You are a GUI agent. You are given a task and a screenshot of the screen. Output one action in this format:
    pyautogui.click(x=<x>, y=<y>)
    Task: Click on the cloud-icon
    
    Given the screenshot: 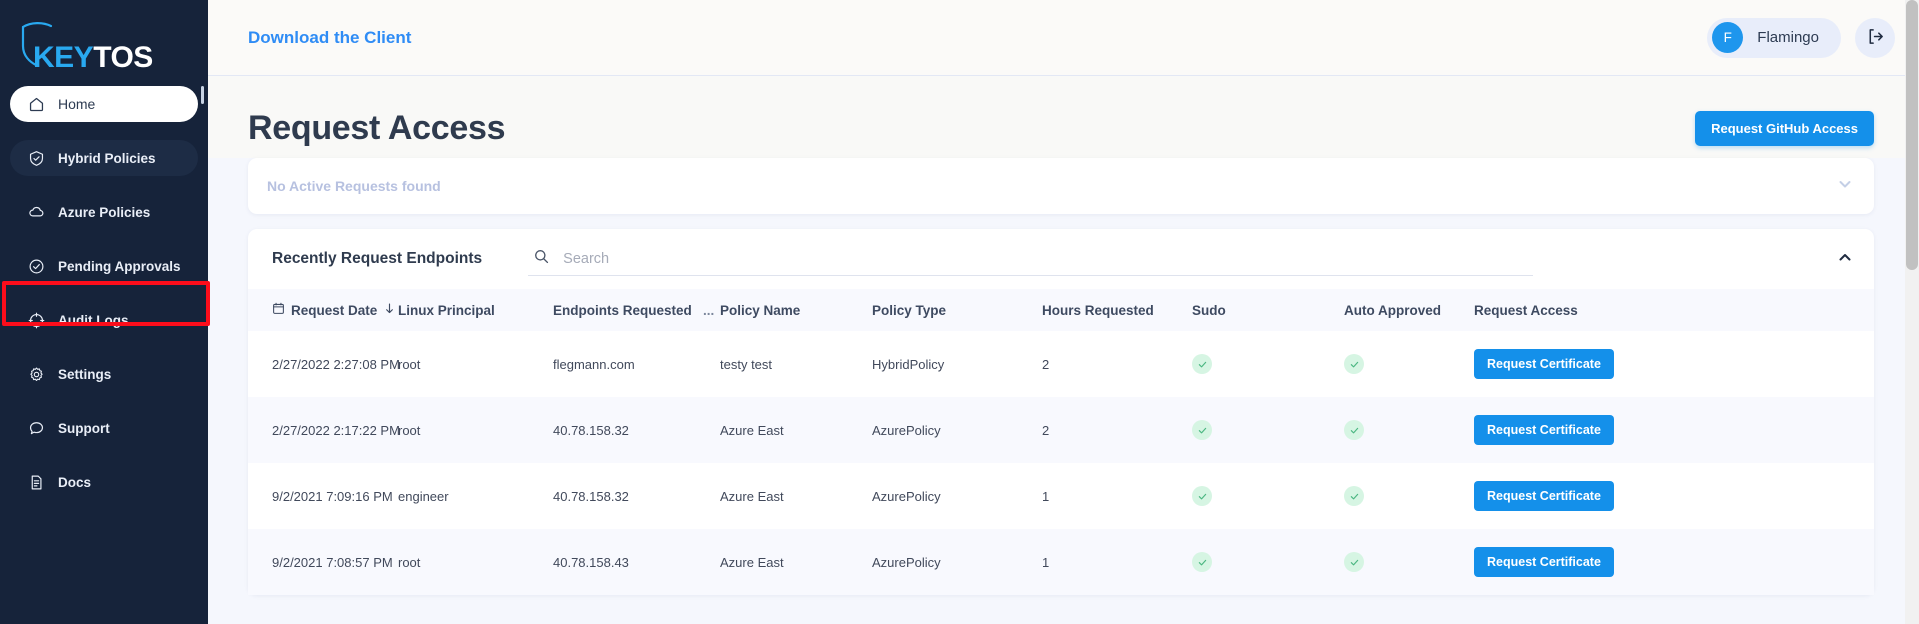 What is the action you would take?
    pyautogui.click(x=36, y=212)
    